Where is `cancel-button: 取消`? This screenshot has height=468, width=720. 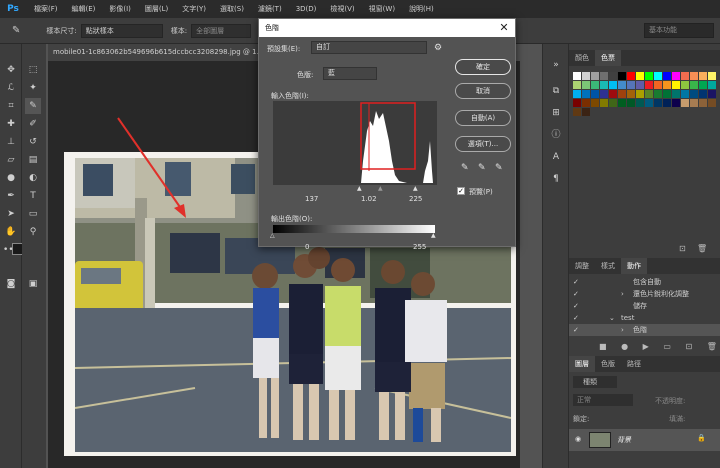 cancel-button: 取消 is located at coordinates (483, 91).